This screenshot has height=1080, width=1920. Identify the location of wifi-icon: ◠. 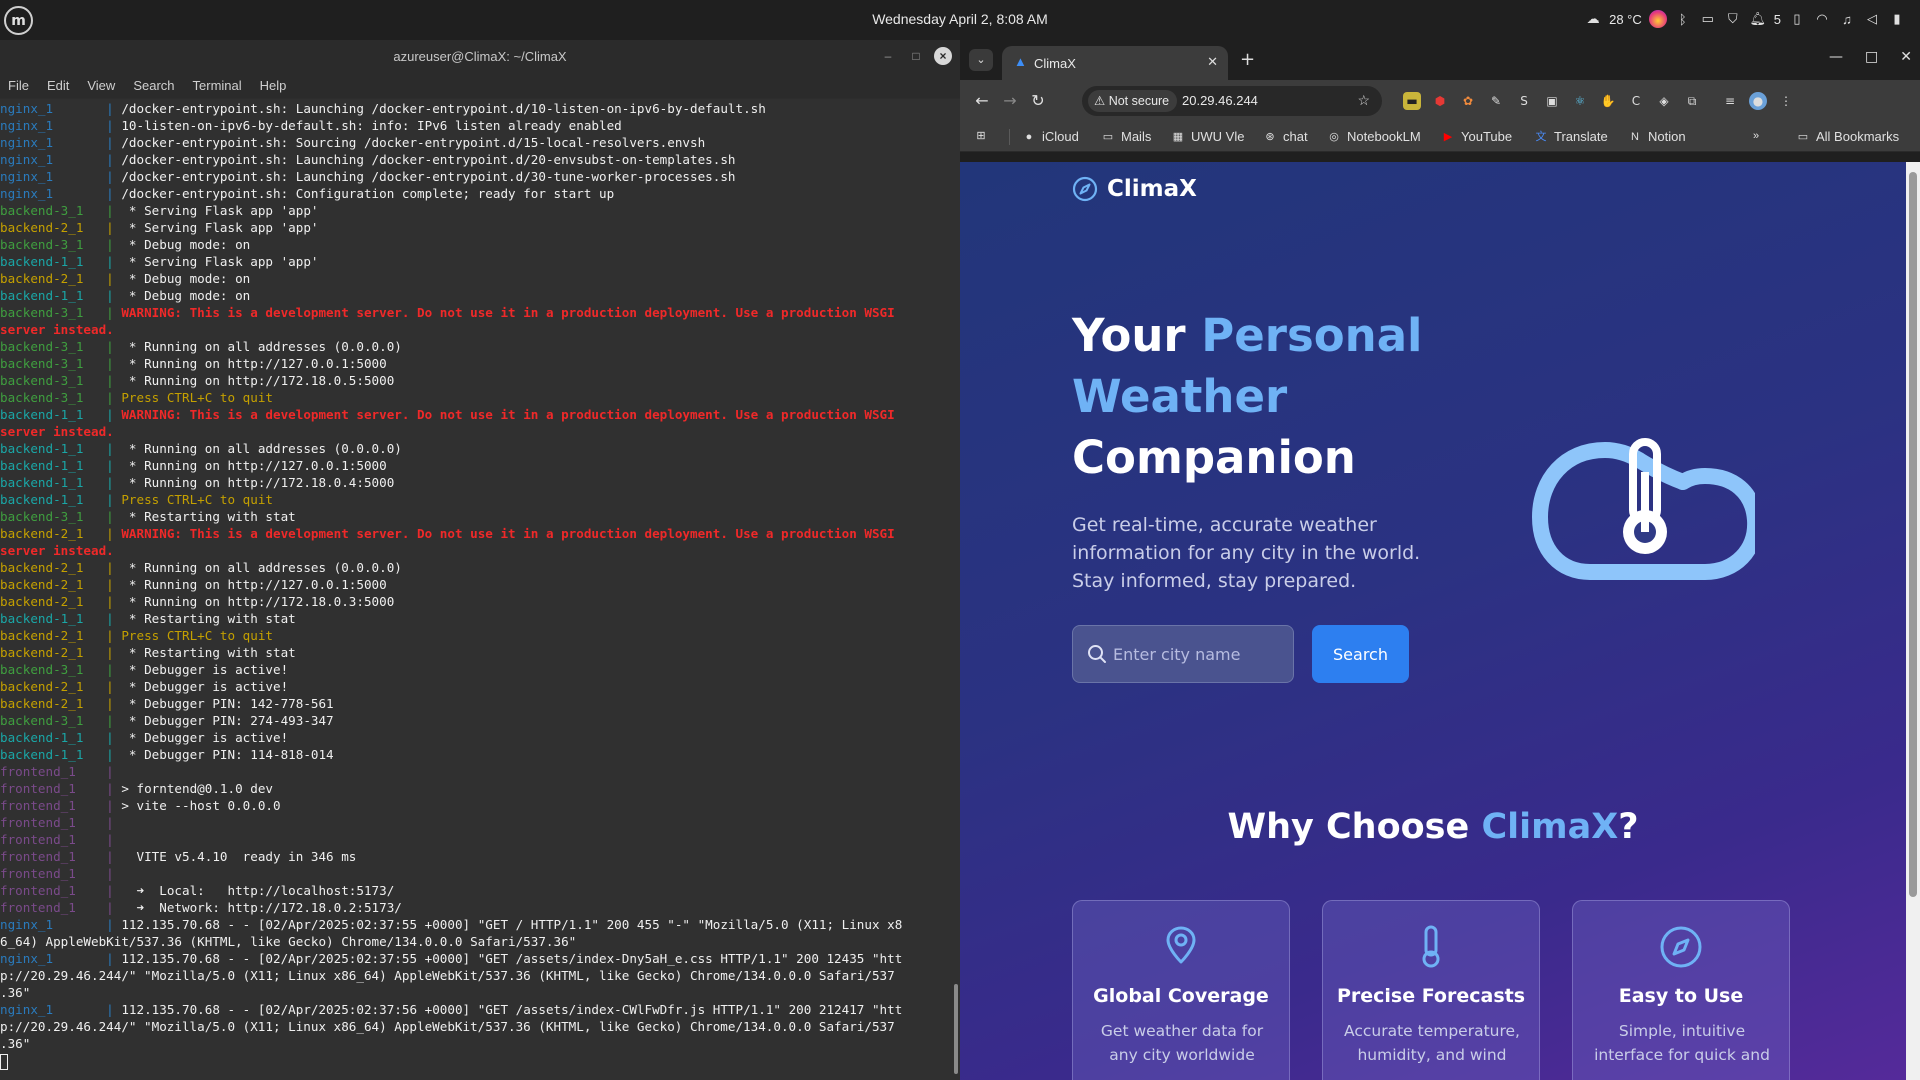
(1822, 19).